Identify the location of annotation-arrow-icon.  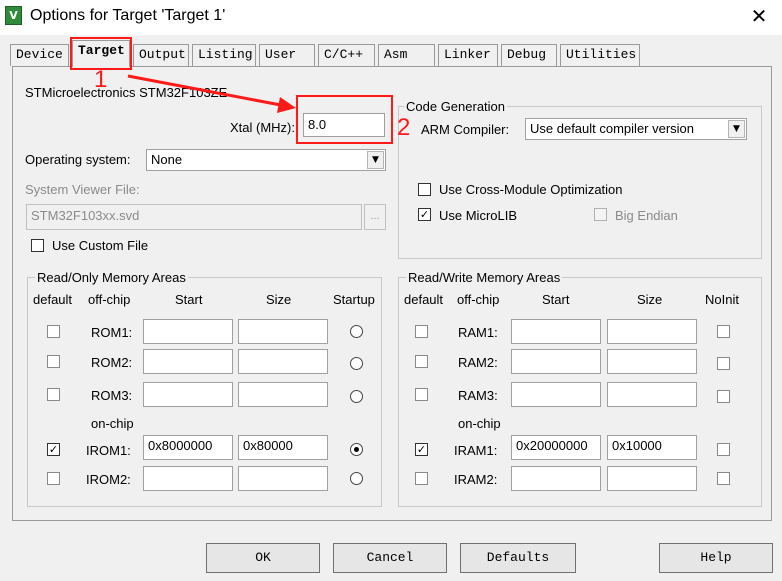
(211, 93).